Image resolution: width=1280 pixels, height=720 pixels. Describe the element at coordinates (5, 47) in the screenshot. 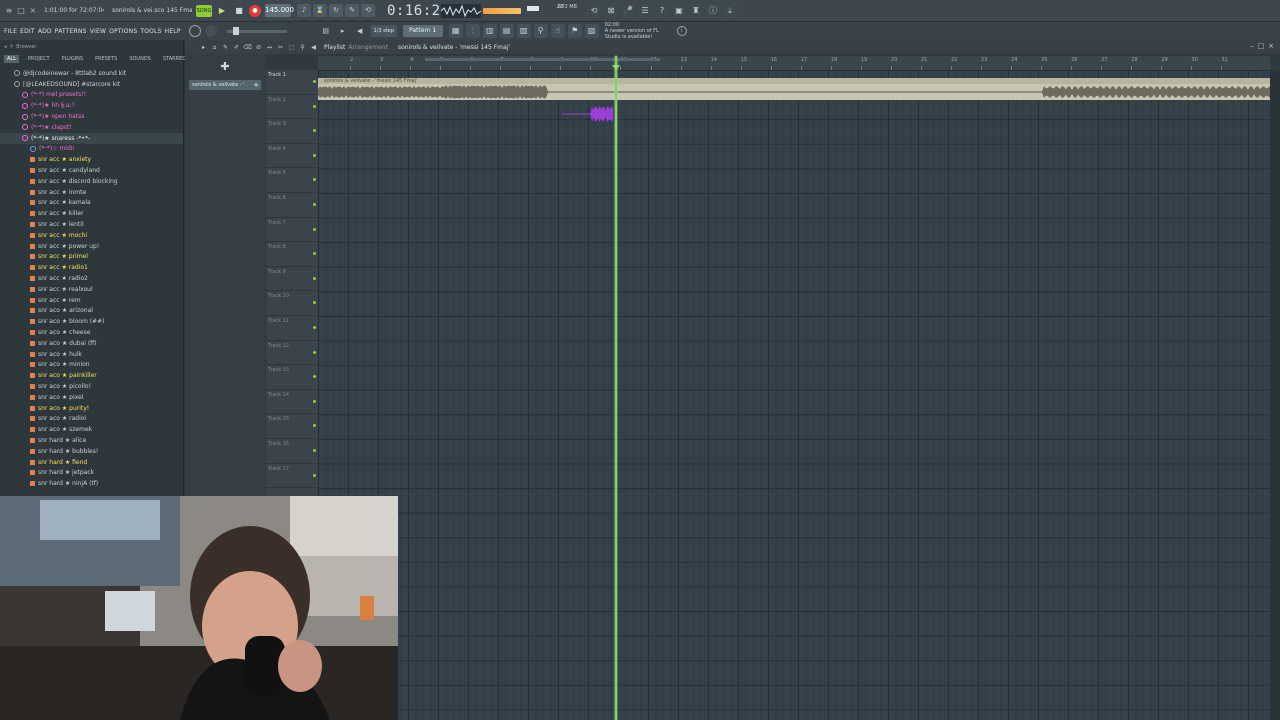

I see `browser-options-icon: ◂` at that location.